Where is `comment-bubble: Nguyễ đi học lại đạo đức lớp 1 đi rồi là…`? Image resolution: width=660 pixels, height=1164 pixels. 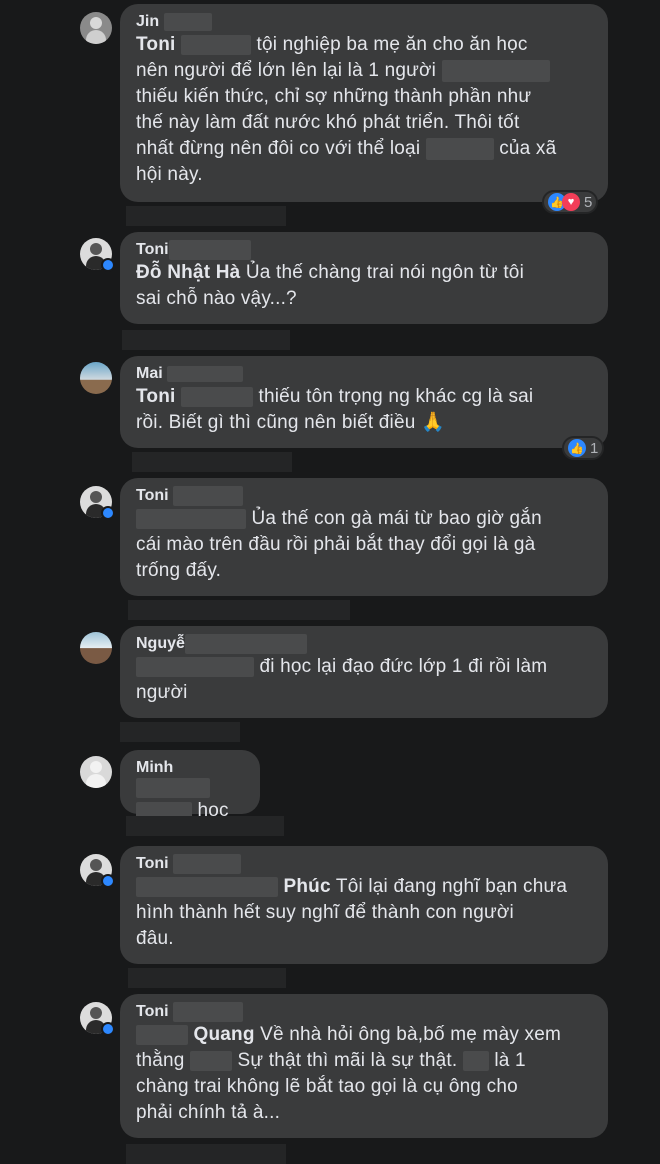
comment-bubble: Nguyễ đi học lại đạo đức lớp 1 đi rồi là… is located at coordinates (364, 672).